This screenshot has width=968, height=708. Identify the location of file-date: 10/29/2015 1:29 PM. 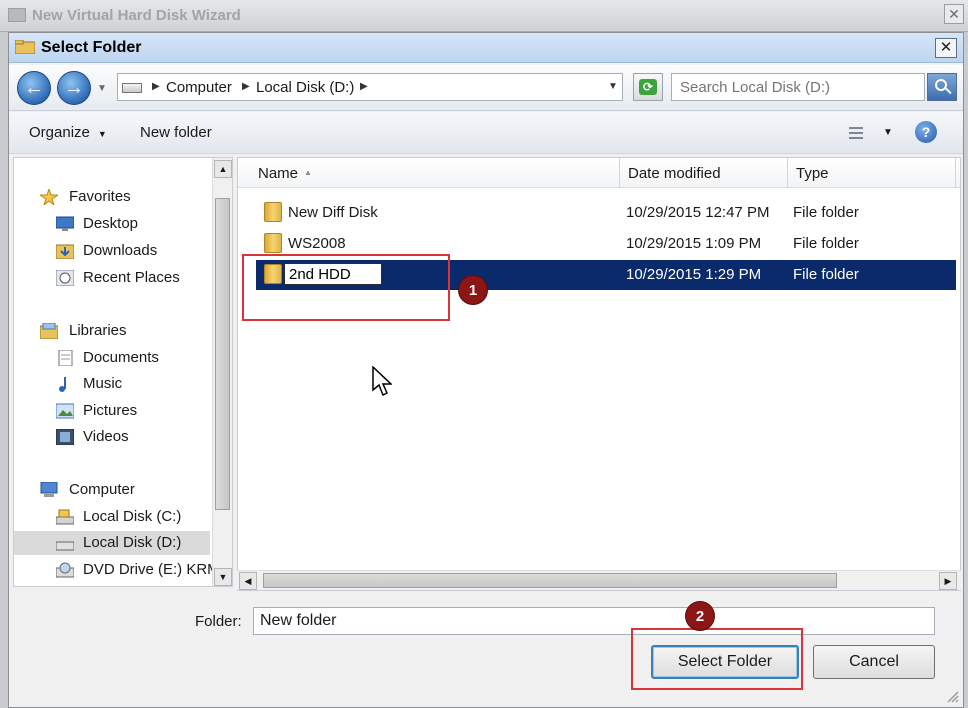
(694, 274).